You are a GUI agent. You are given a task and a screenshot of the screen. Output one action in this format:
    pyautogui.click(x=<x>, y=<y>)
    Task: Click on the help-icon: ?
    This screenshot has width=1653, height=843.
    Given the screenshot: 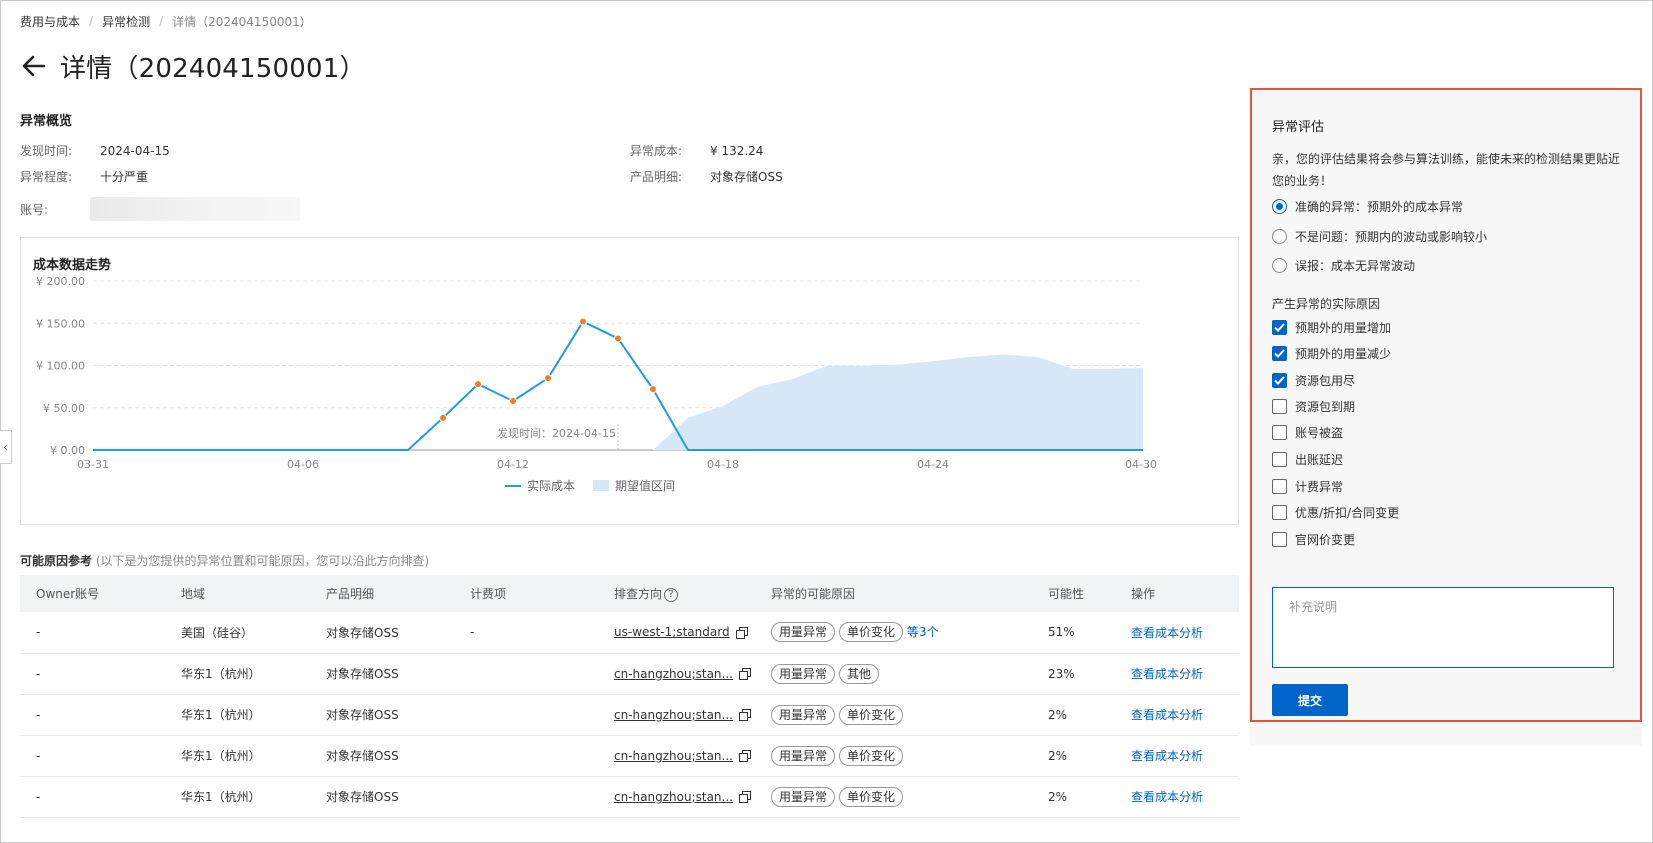 What is the action you would take?
    pyautogui.click(x=671, y=594)
    